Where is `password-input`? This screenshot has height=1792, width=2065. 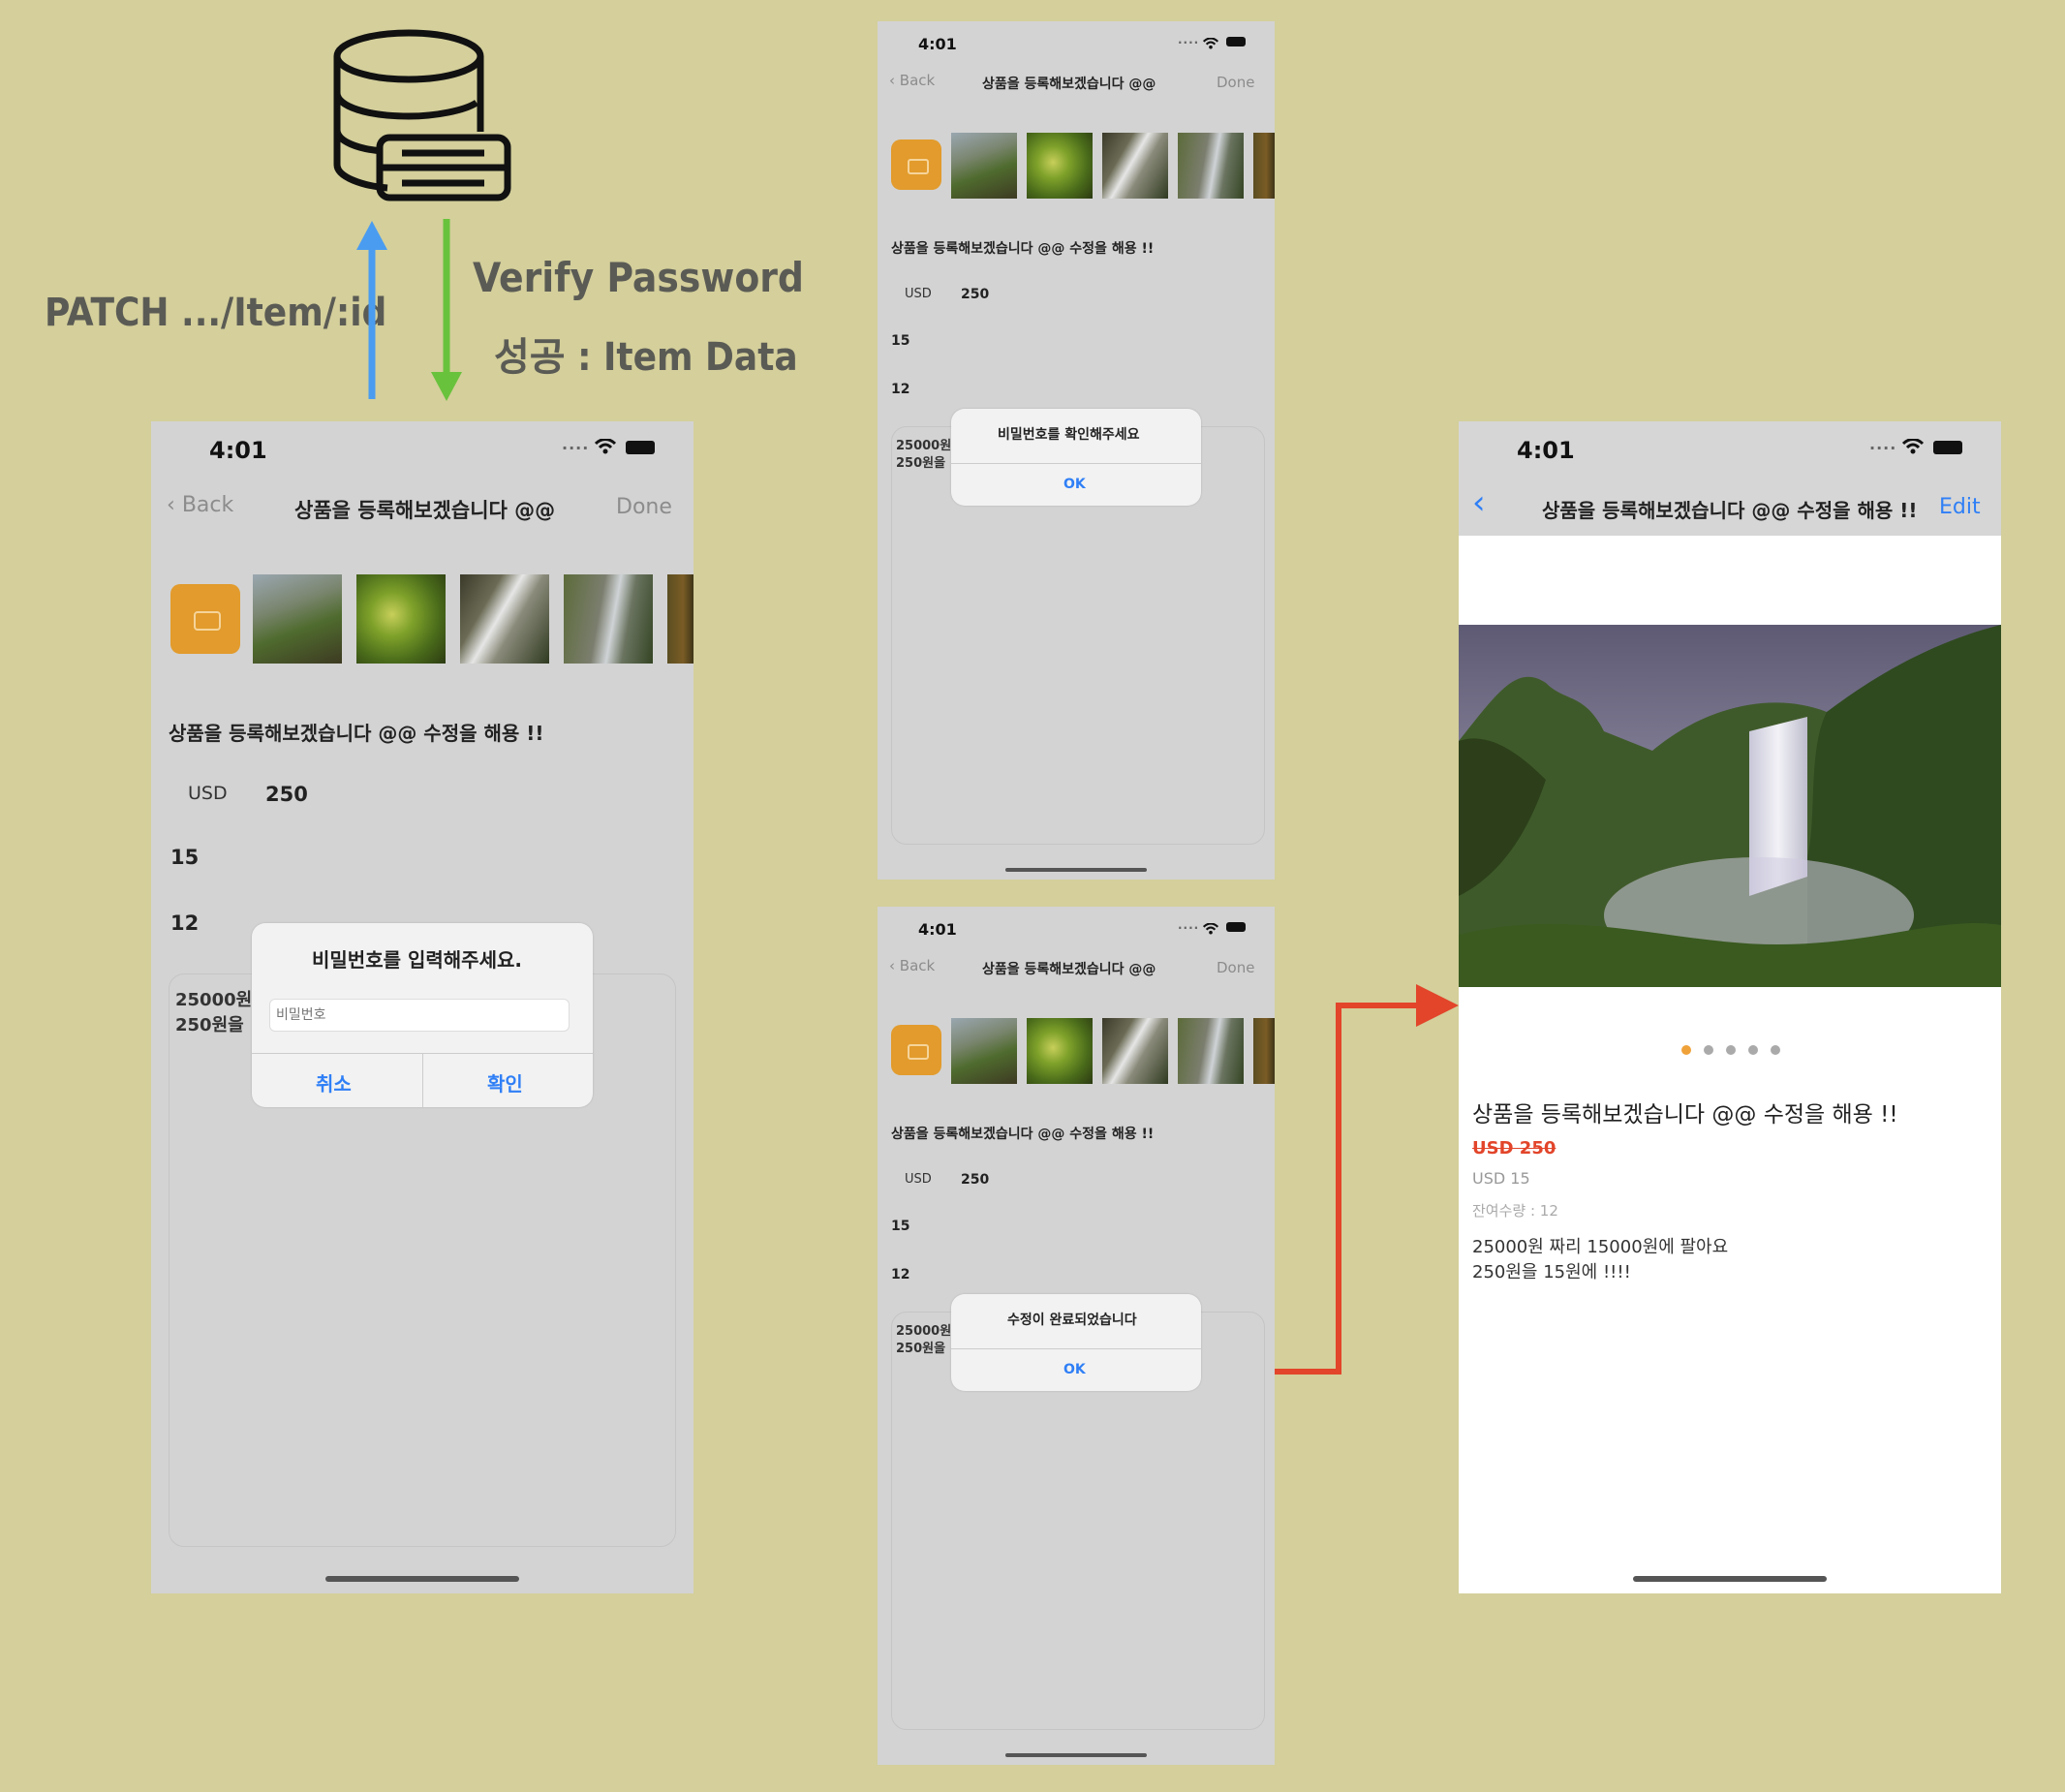
password-input is located at coordinates (419, 1015).